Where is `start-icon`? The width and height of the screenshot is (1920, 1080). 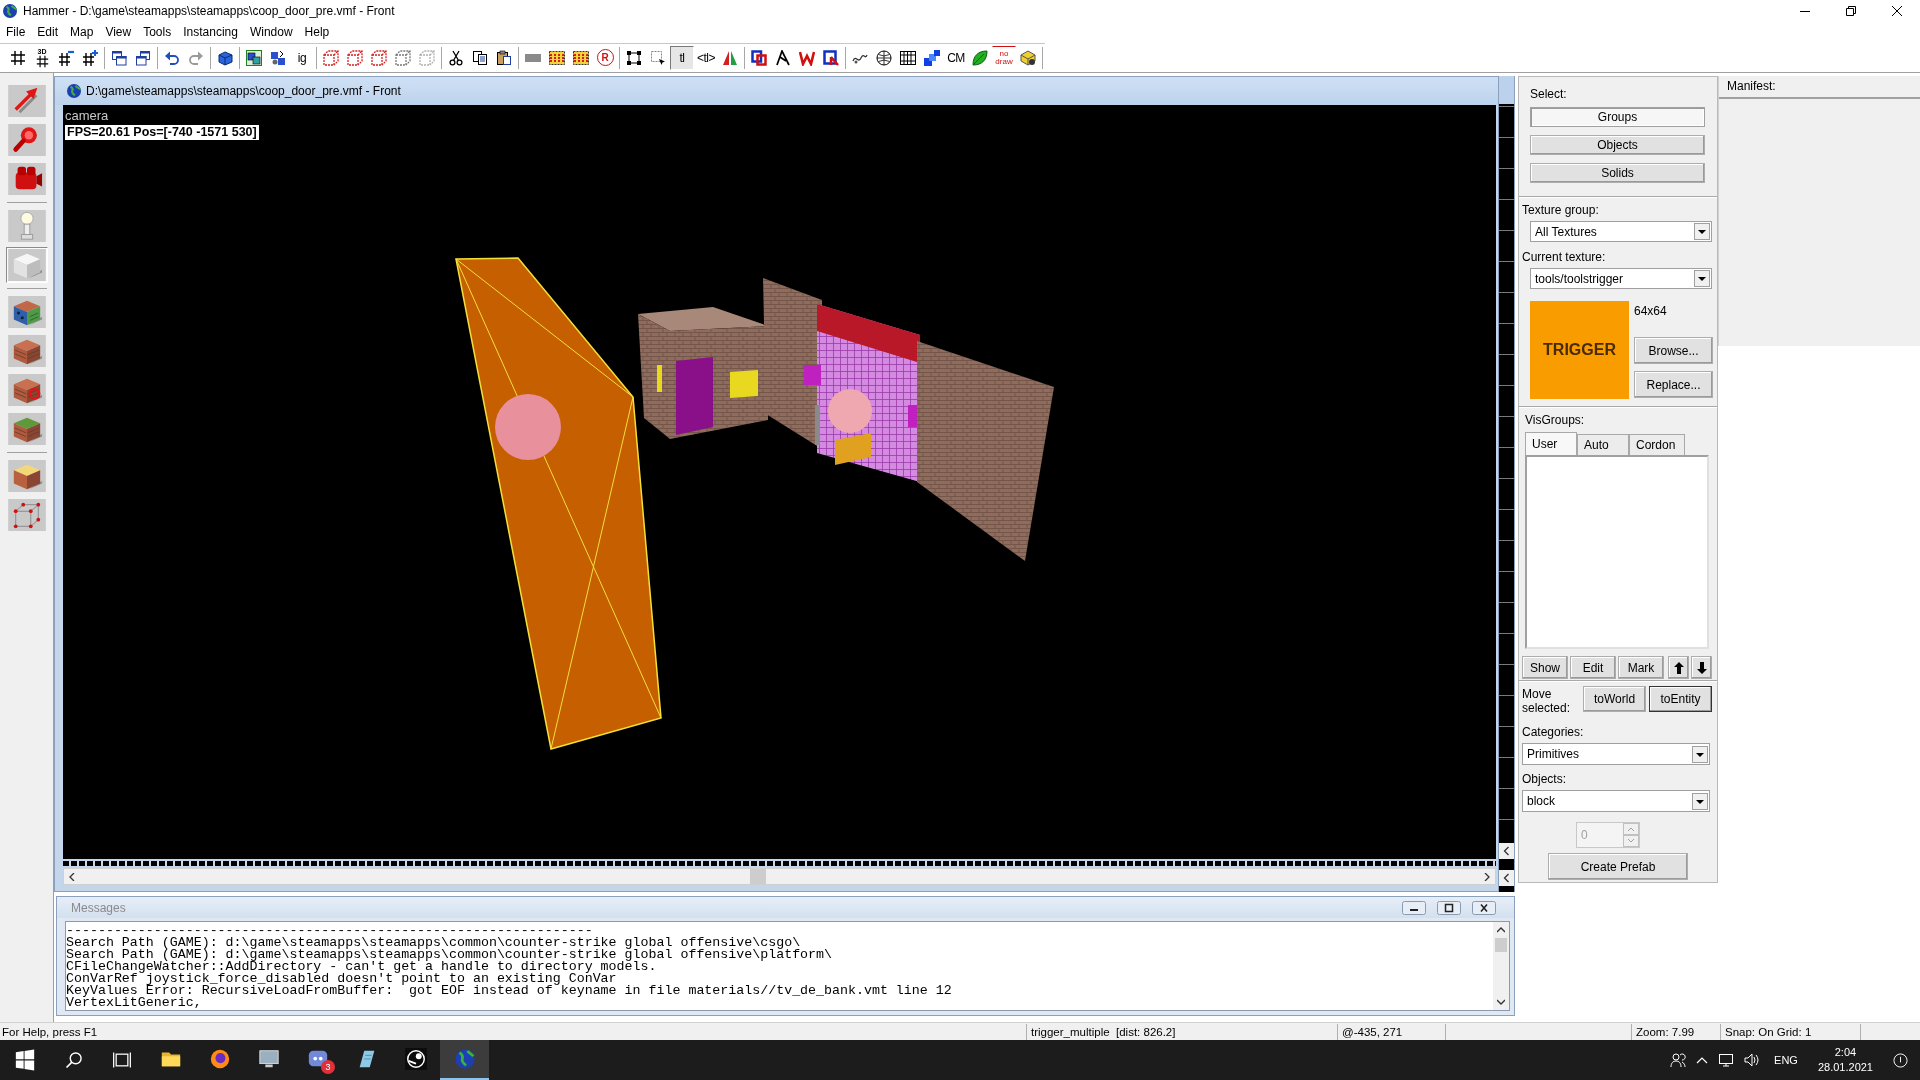 start-icon is located at coordinates (24, 1060).